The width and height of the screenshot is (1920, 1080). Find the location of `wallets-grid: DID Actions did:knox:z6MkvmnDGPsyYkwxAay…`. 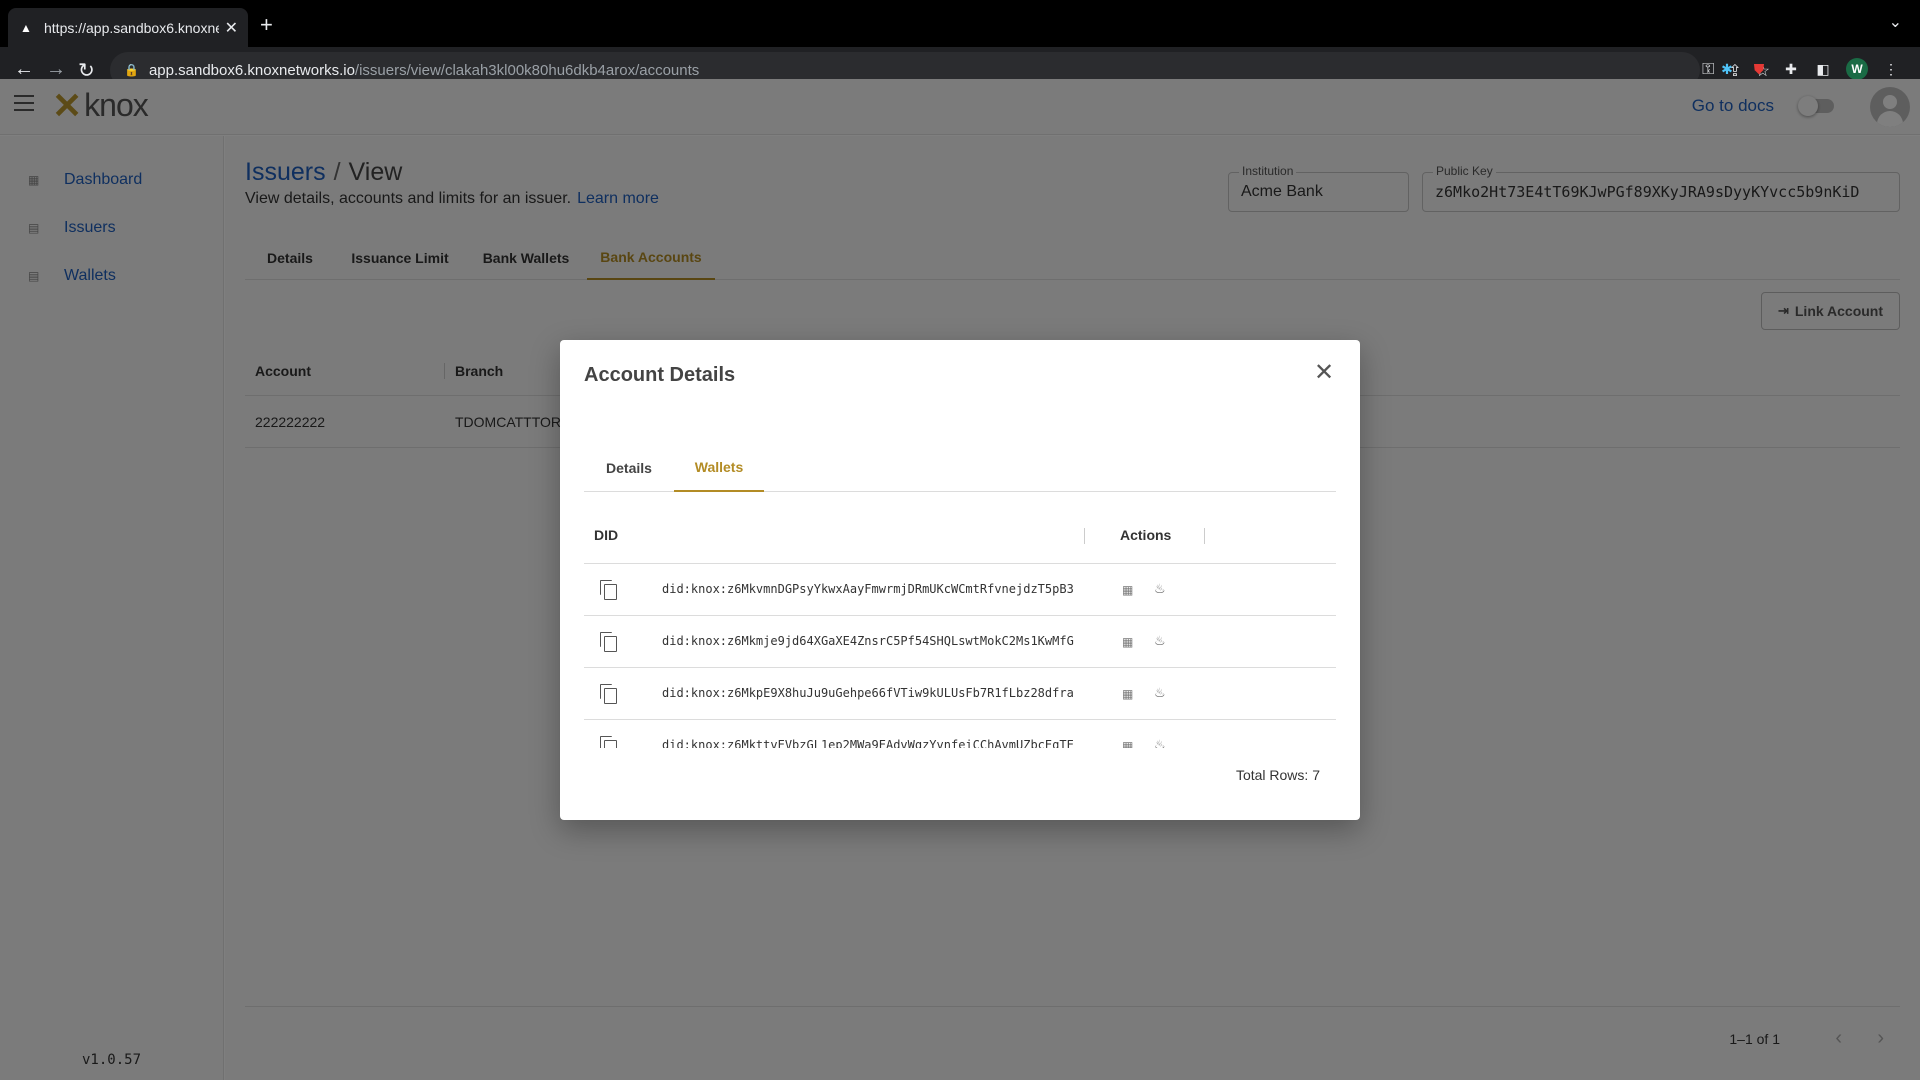

wallets-grid: DID Actions did:knox:z6MkvmnDGPsyYkwxAay… is located at coordinates (960, 628).